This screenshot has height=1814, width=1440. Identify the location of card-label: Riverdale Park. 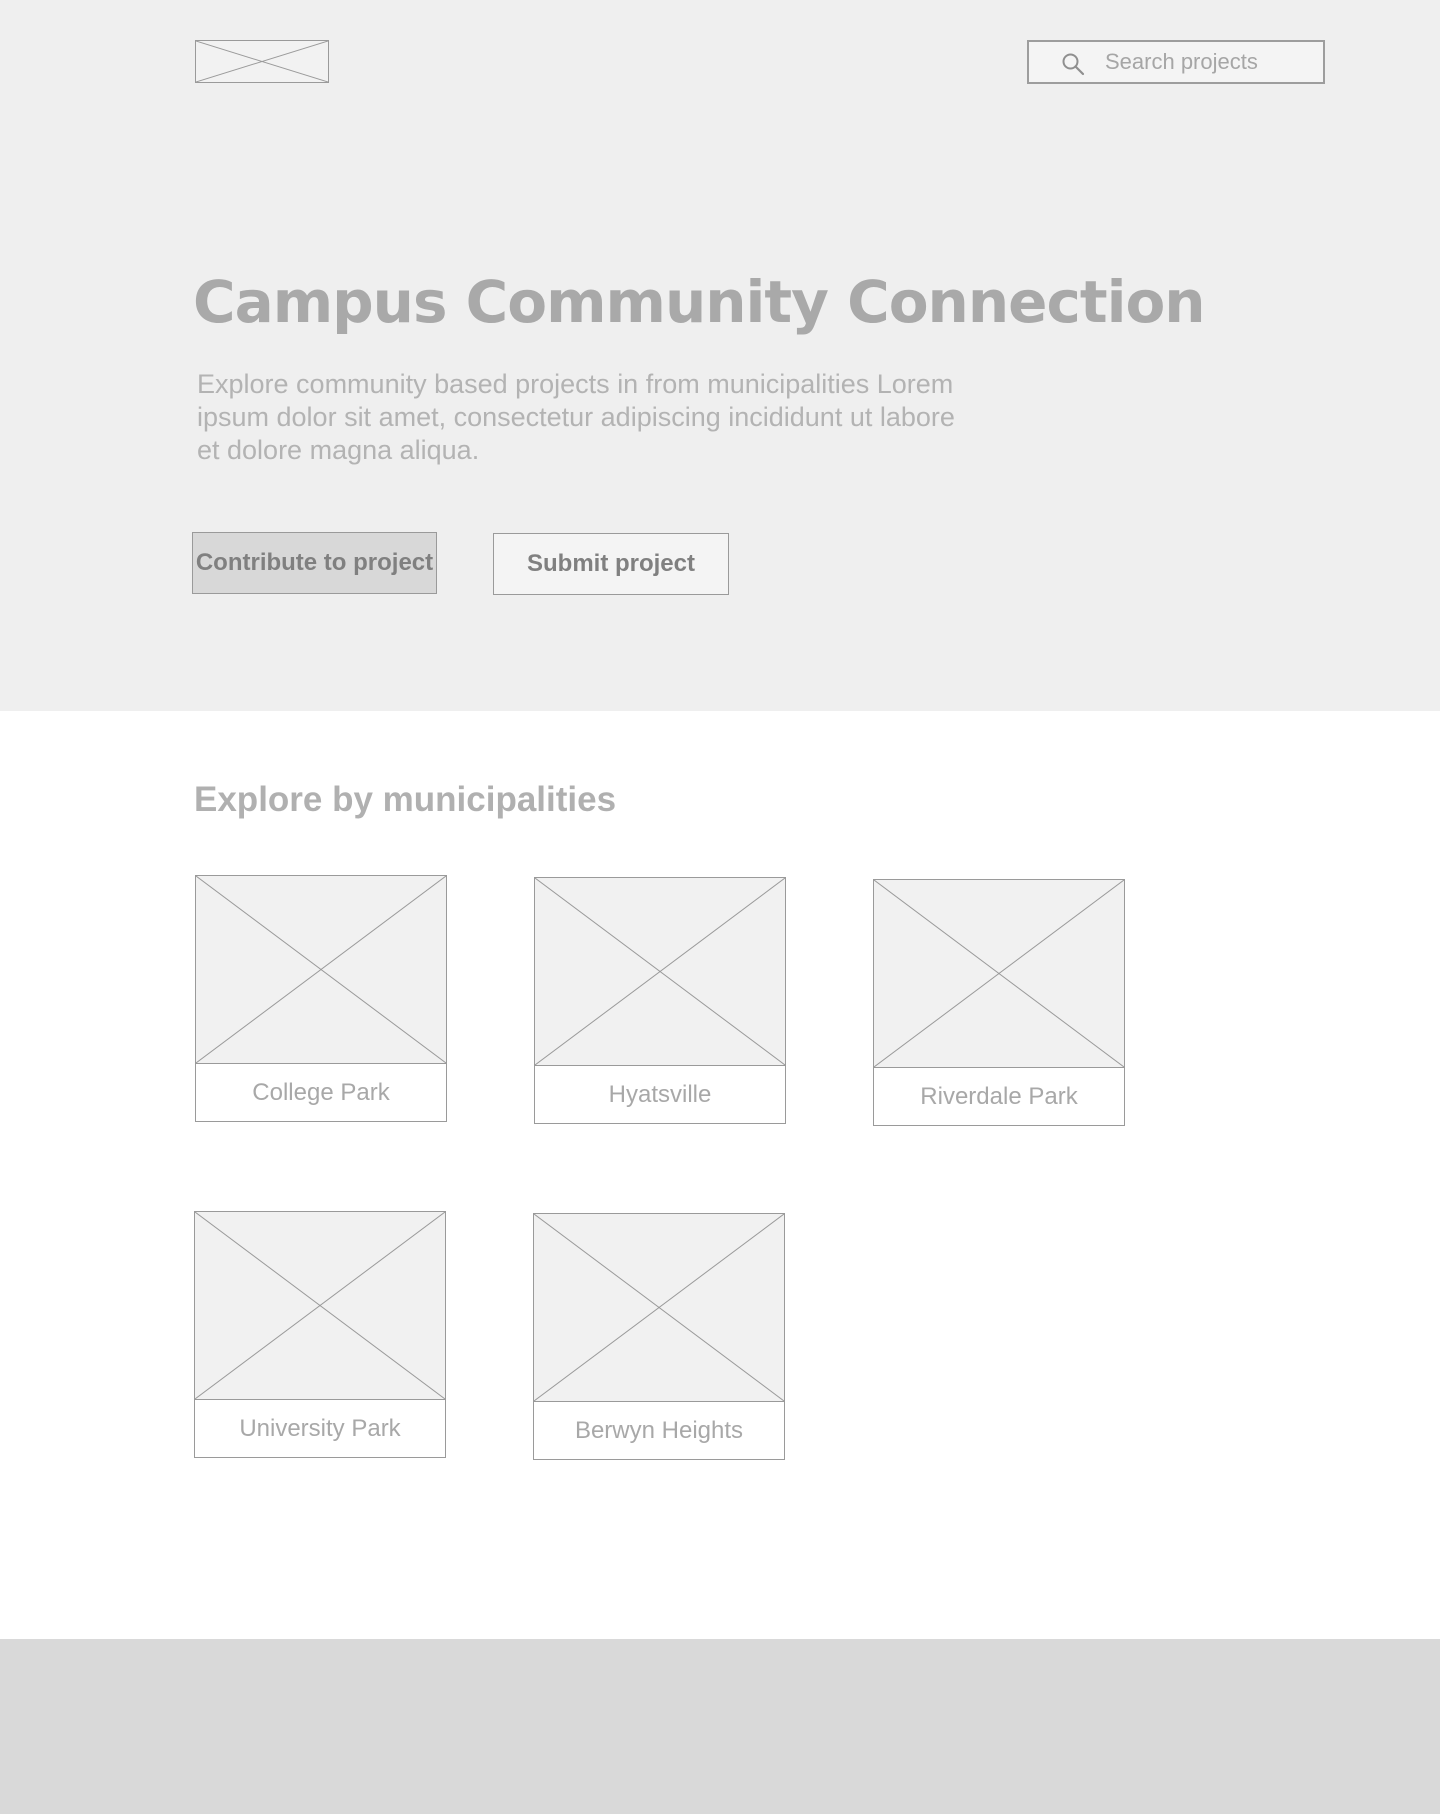
(999, 1096).